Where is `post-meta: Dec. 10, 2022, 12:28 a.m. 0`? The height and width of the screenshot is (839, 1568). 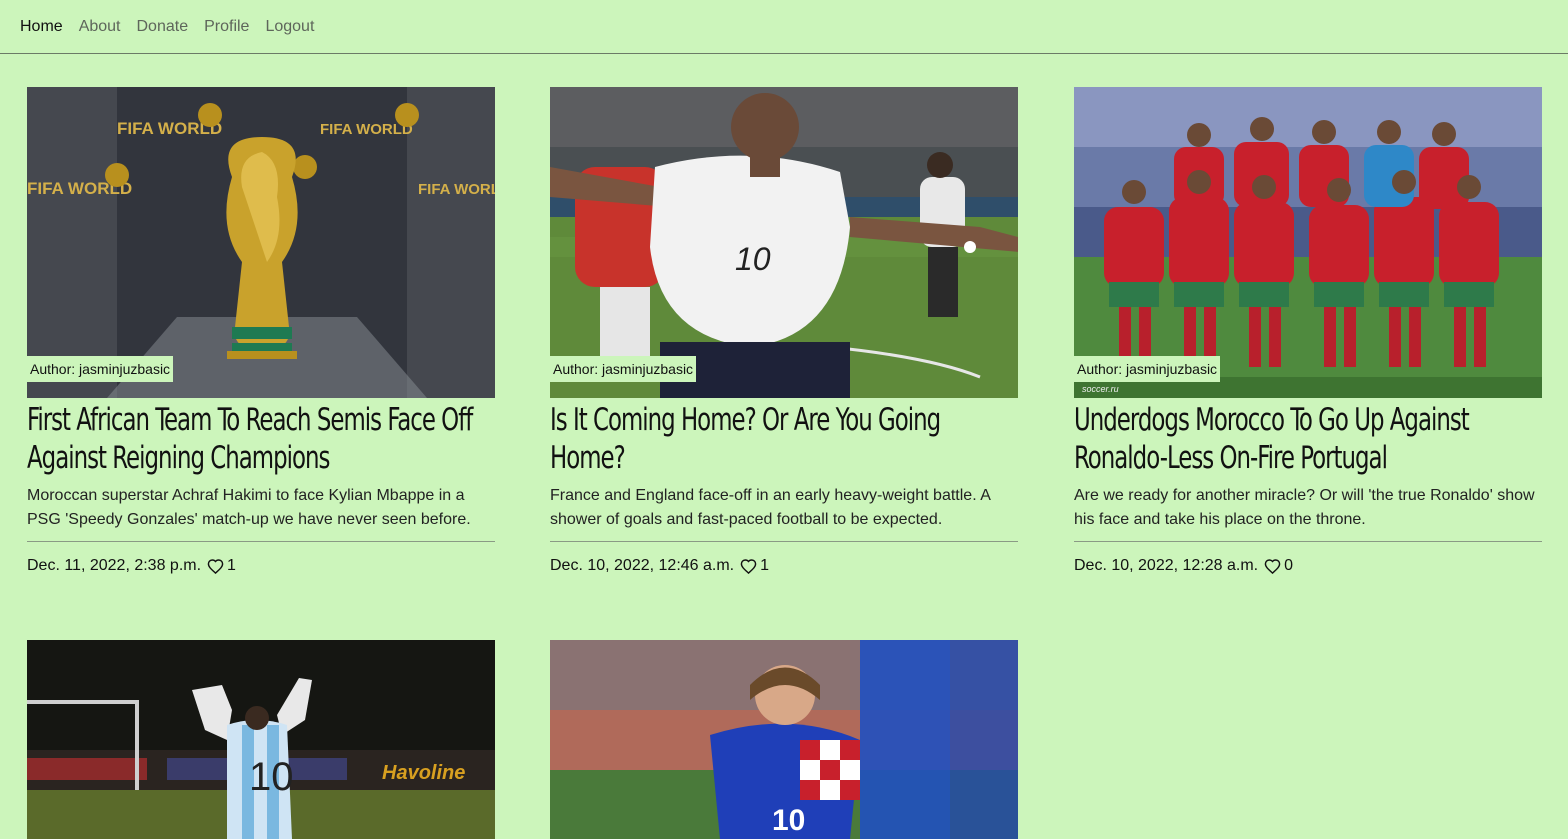 post-meta: Dec. 10, 2022, 12:28 a.m. 0 is located at coordinates (1308, 566).